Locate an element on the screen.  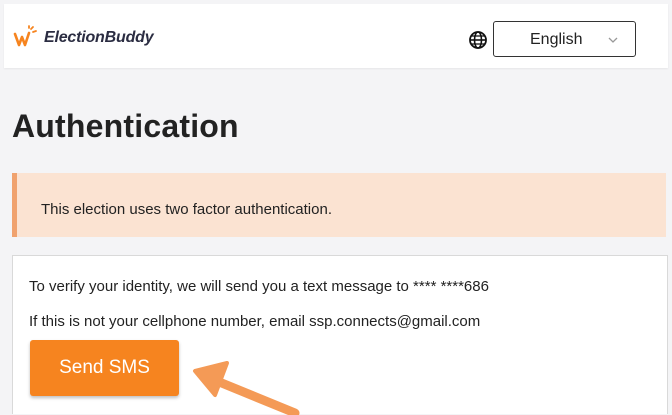
annotation-arrow is located at coordinates (246, 388).